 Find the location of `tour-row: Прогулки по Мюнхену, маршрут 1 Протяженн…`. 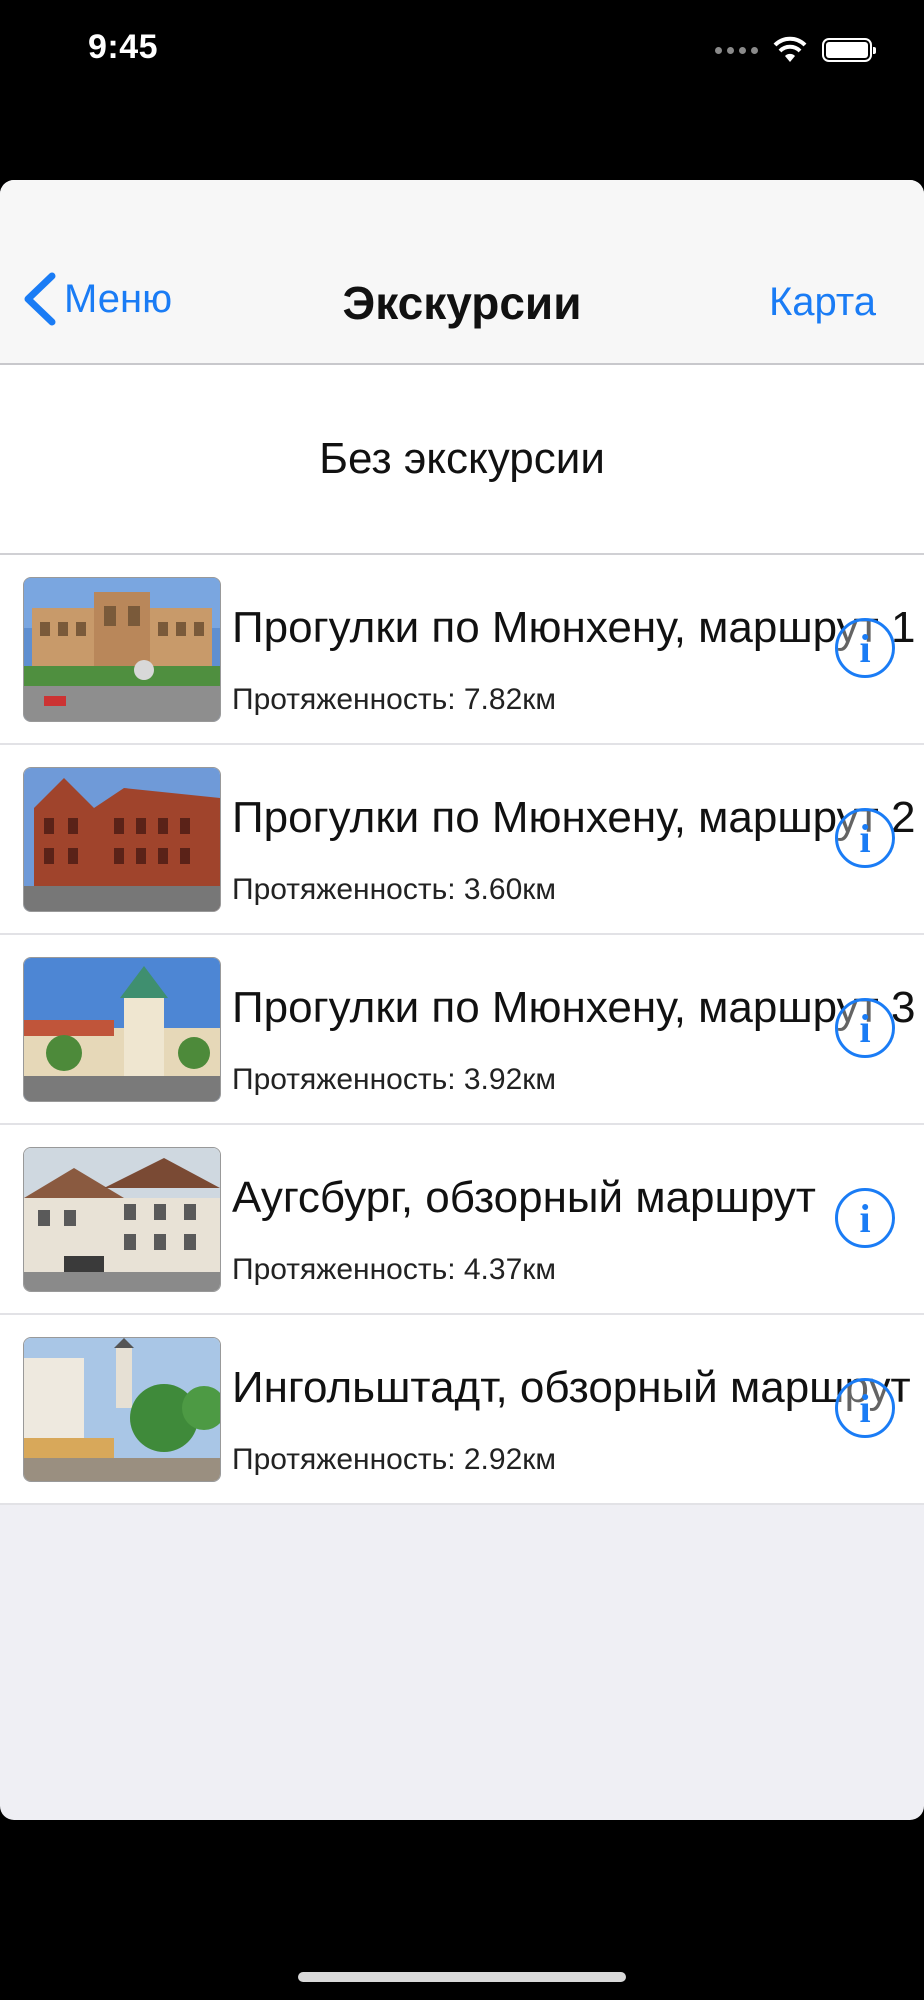

tour-row: Прогулки по Мюнхену, маршрут 1 Протяженн… is located at coordinates (462, 650).